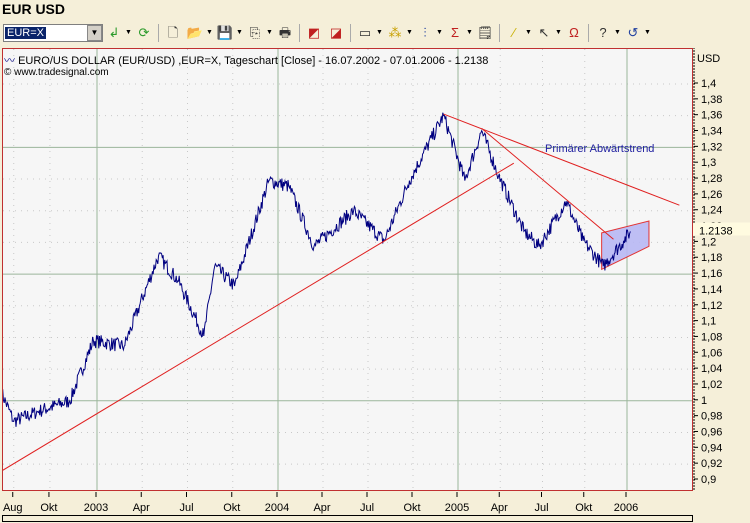  I want to click on sigma-icon: Σ, so click(455, 33).